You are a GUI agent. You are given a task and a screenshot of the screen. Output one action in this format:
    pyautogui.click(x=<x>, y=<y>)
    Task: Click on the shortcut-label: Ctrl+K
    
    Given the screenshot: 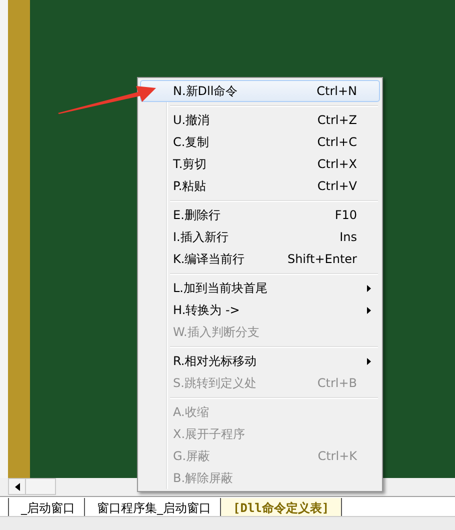 What is the action you would take?
    pyautogui.click(x=337, y=456)
    